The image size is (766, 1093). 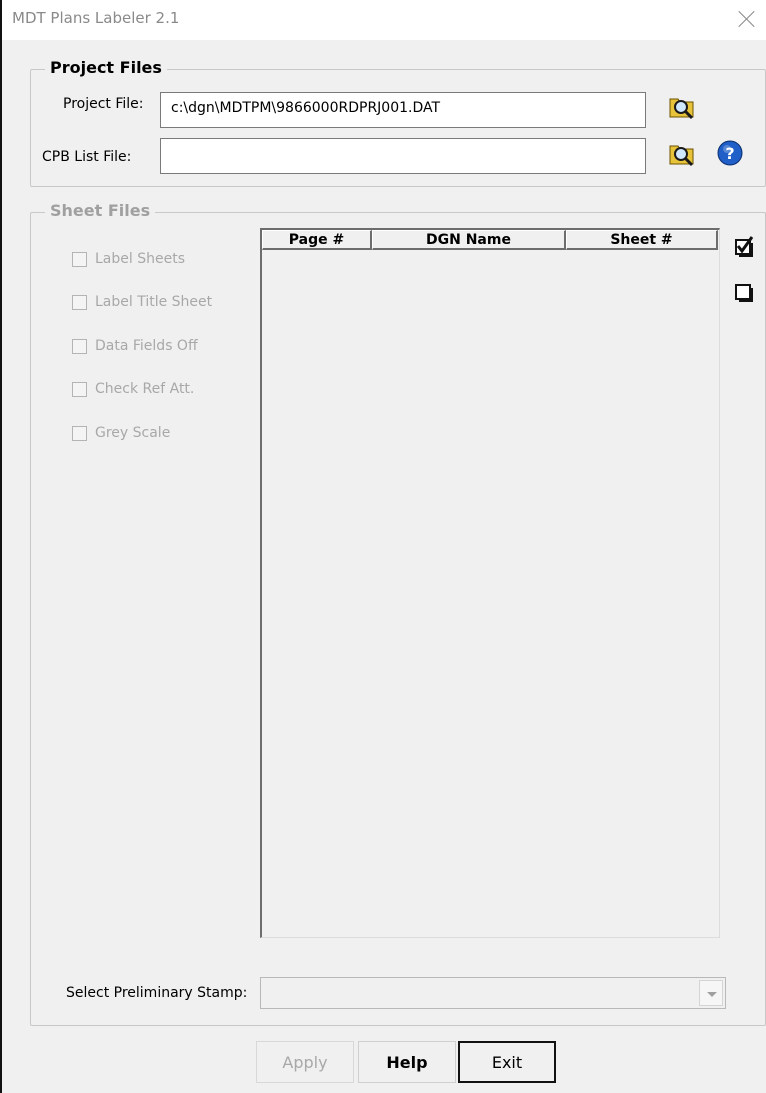 I want to click on sheet-list-header: Page # DGN Name Sheet #, so click(x=490, y=241).